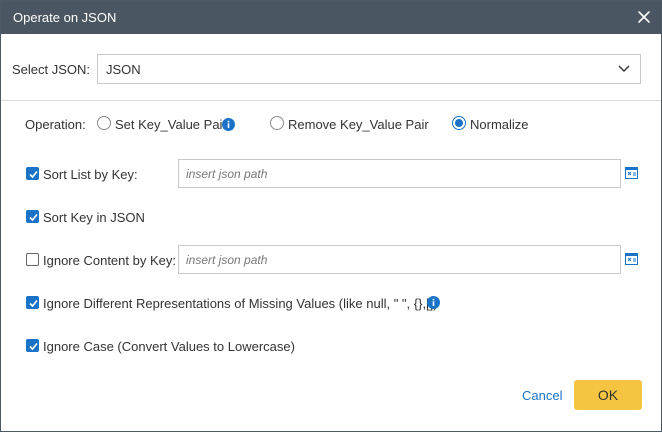 The width and height of the screenshot is (662, 432). Describe the element at coordinates (331, 17) in the screenshot. I see `dialog-titlebar: Operate on JSON` at that location.